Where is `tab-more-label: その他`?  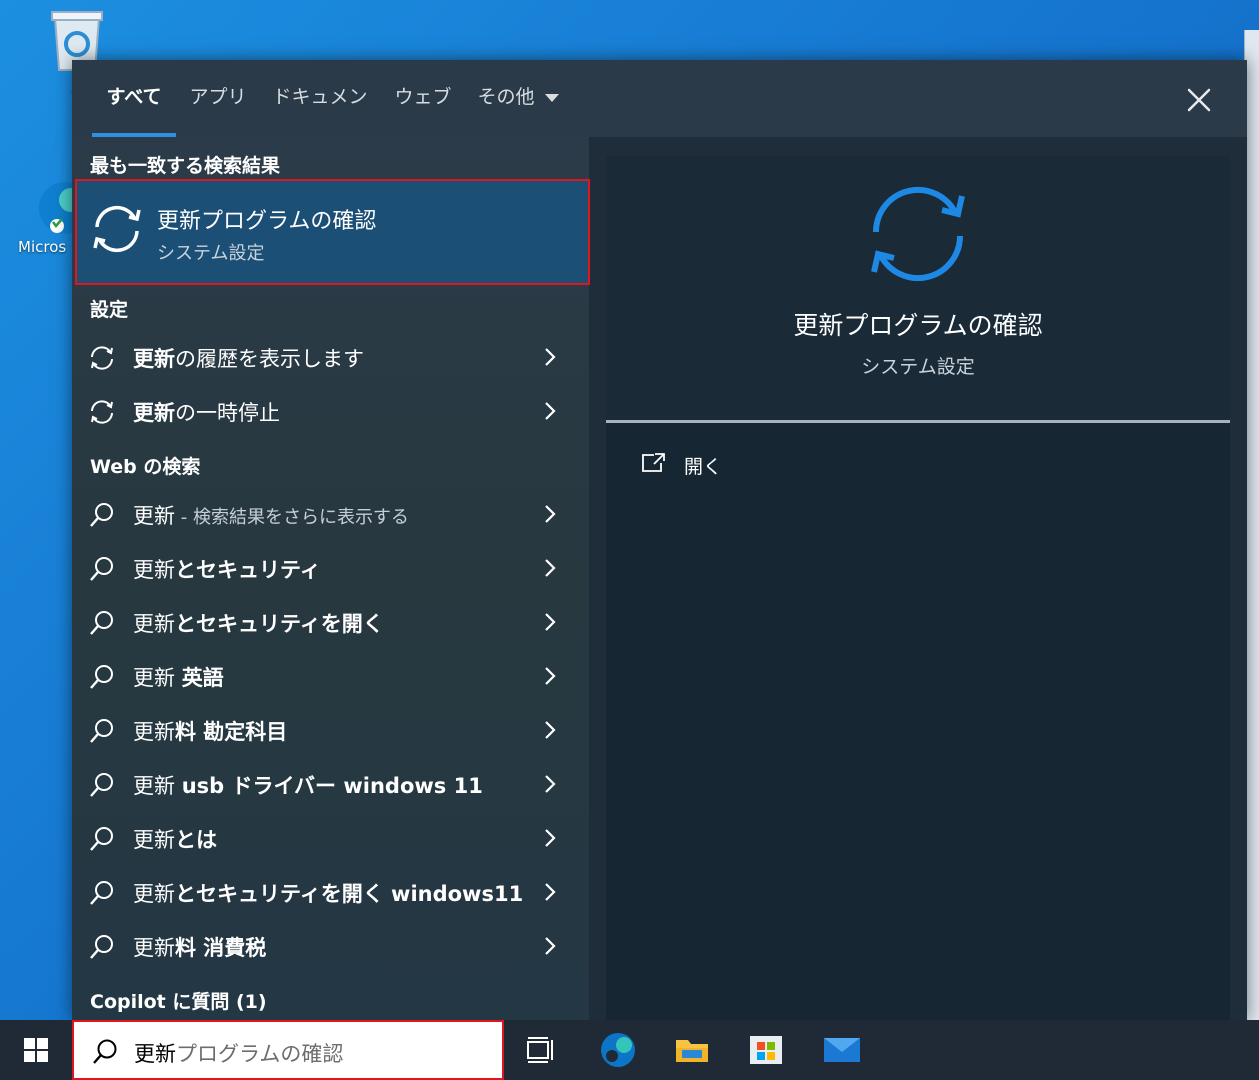 tab-more-label: その他 is located at coordinates (506, 97).